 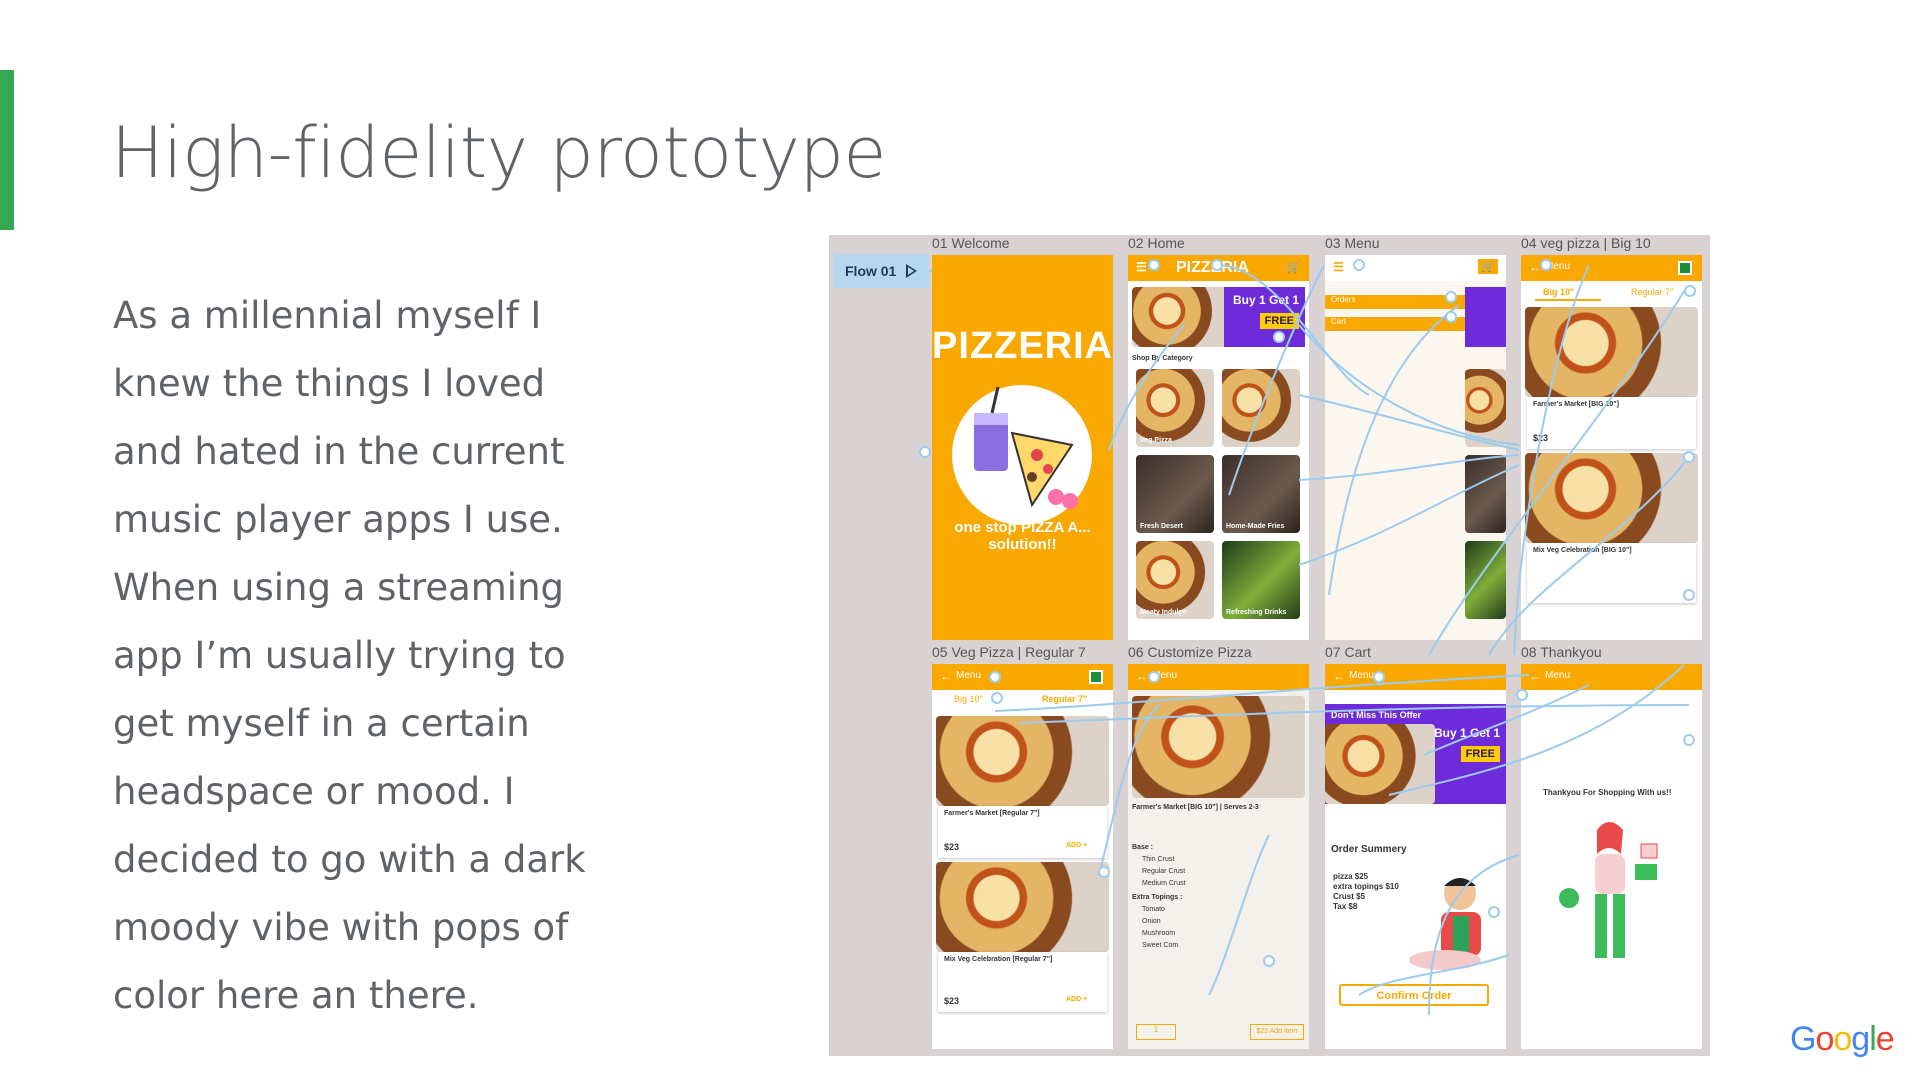 What do you see at coordinates (296, 995) in the screenshot?
I see `body-line: color here an there.` at bounding box center [296, 995].